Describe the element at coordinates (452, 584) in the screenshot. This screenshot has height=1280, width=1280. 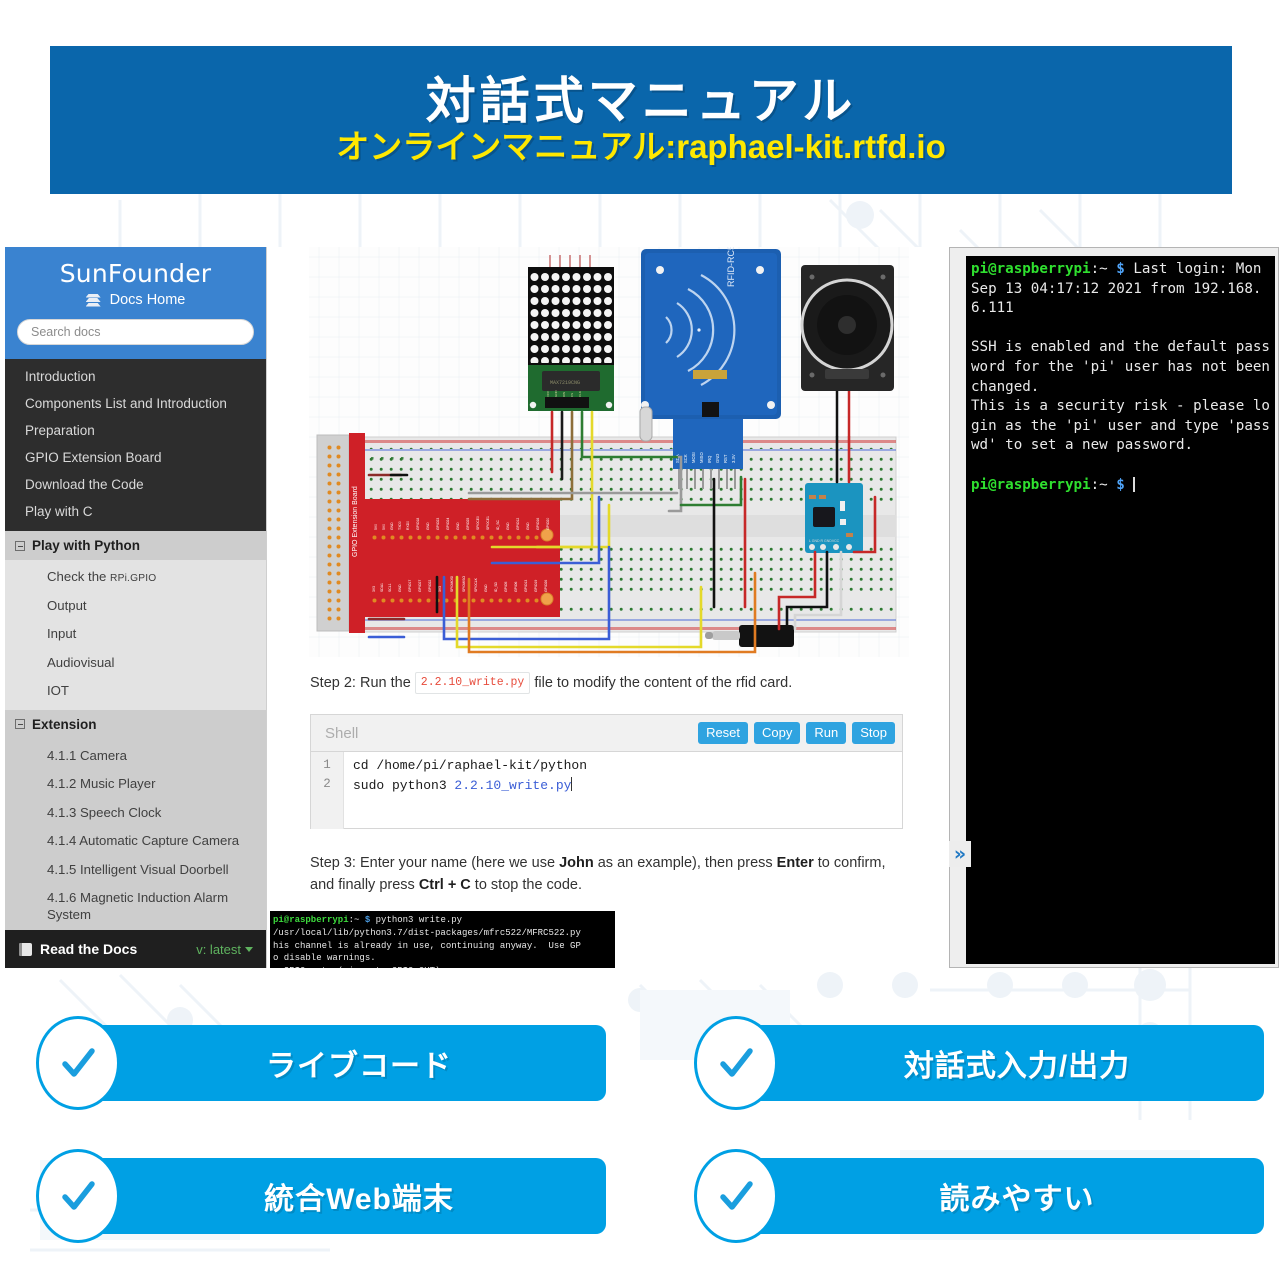
I see `svg-text: SPI0MOSI` at that location.